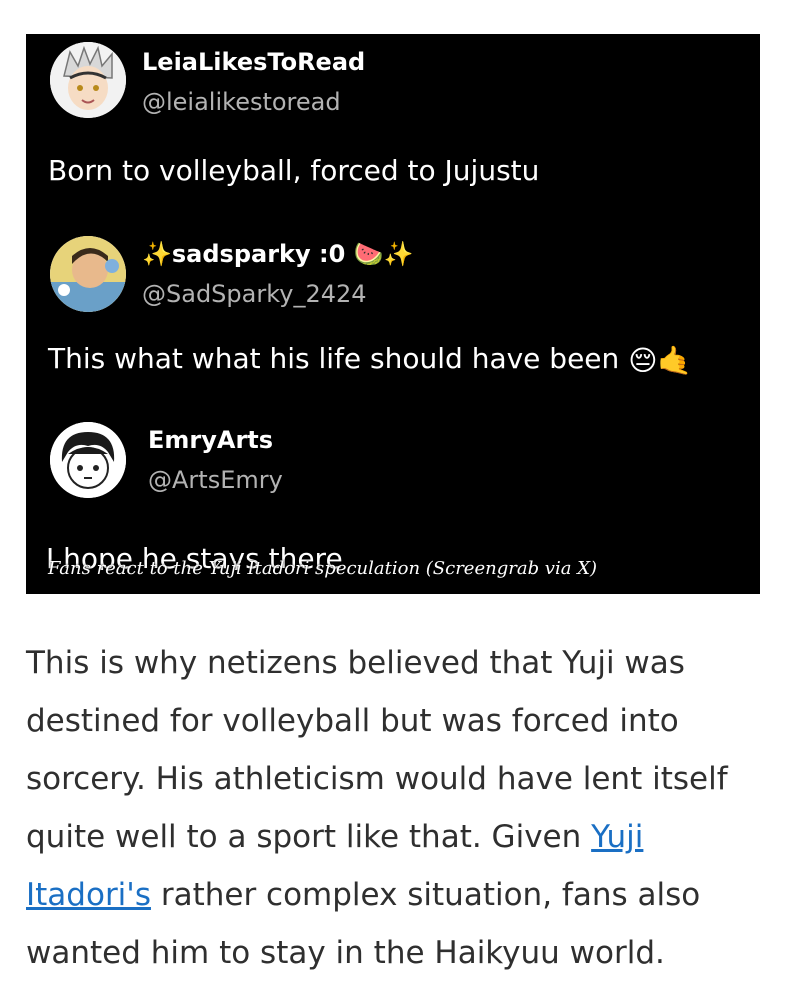  What do you see at coordinates (258, 254) in the screenshot?
I see `display-name-text: sadsparky :0` at bounding box center [258, 254].